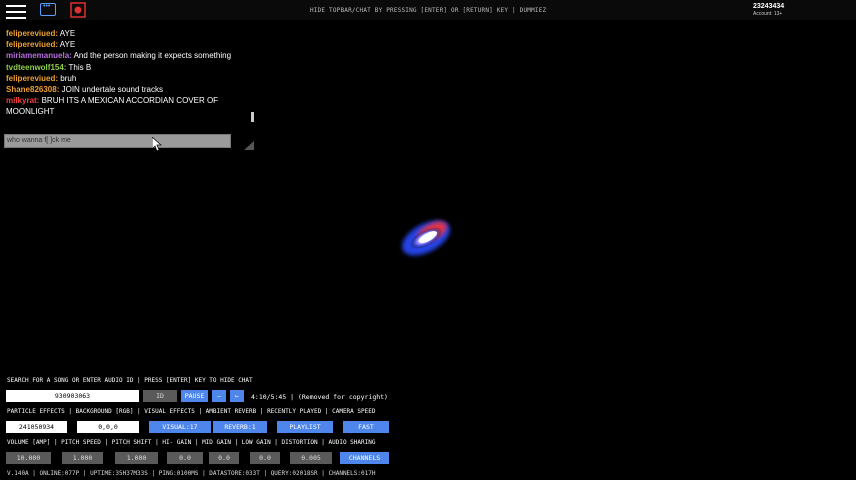 This screenshot has width=856, height=480. What do you see at coordinates (185, 458) in the screenshot?
I see `hi-gain-input: 0.0` at bounding box center [185, 458].